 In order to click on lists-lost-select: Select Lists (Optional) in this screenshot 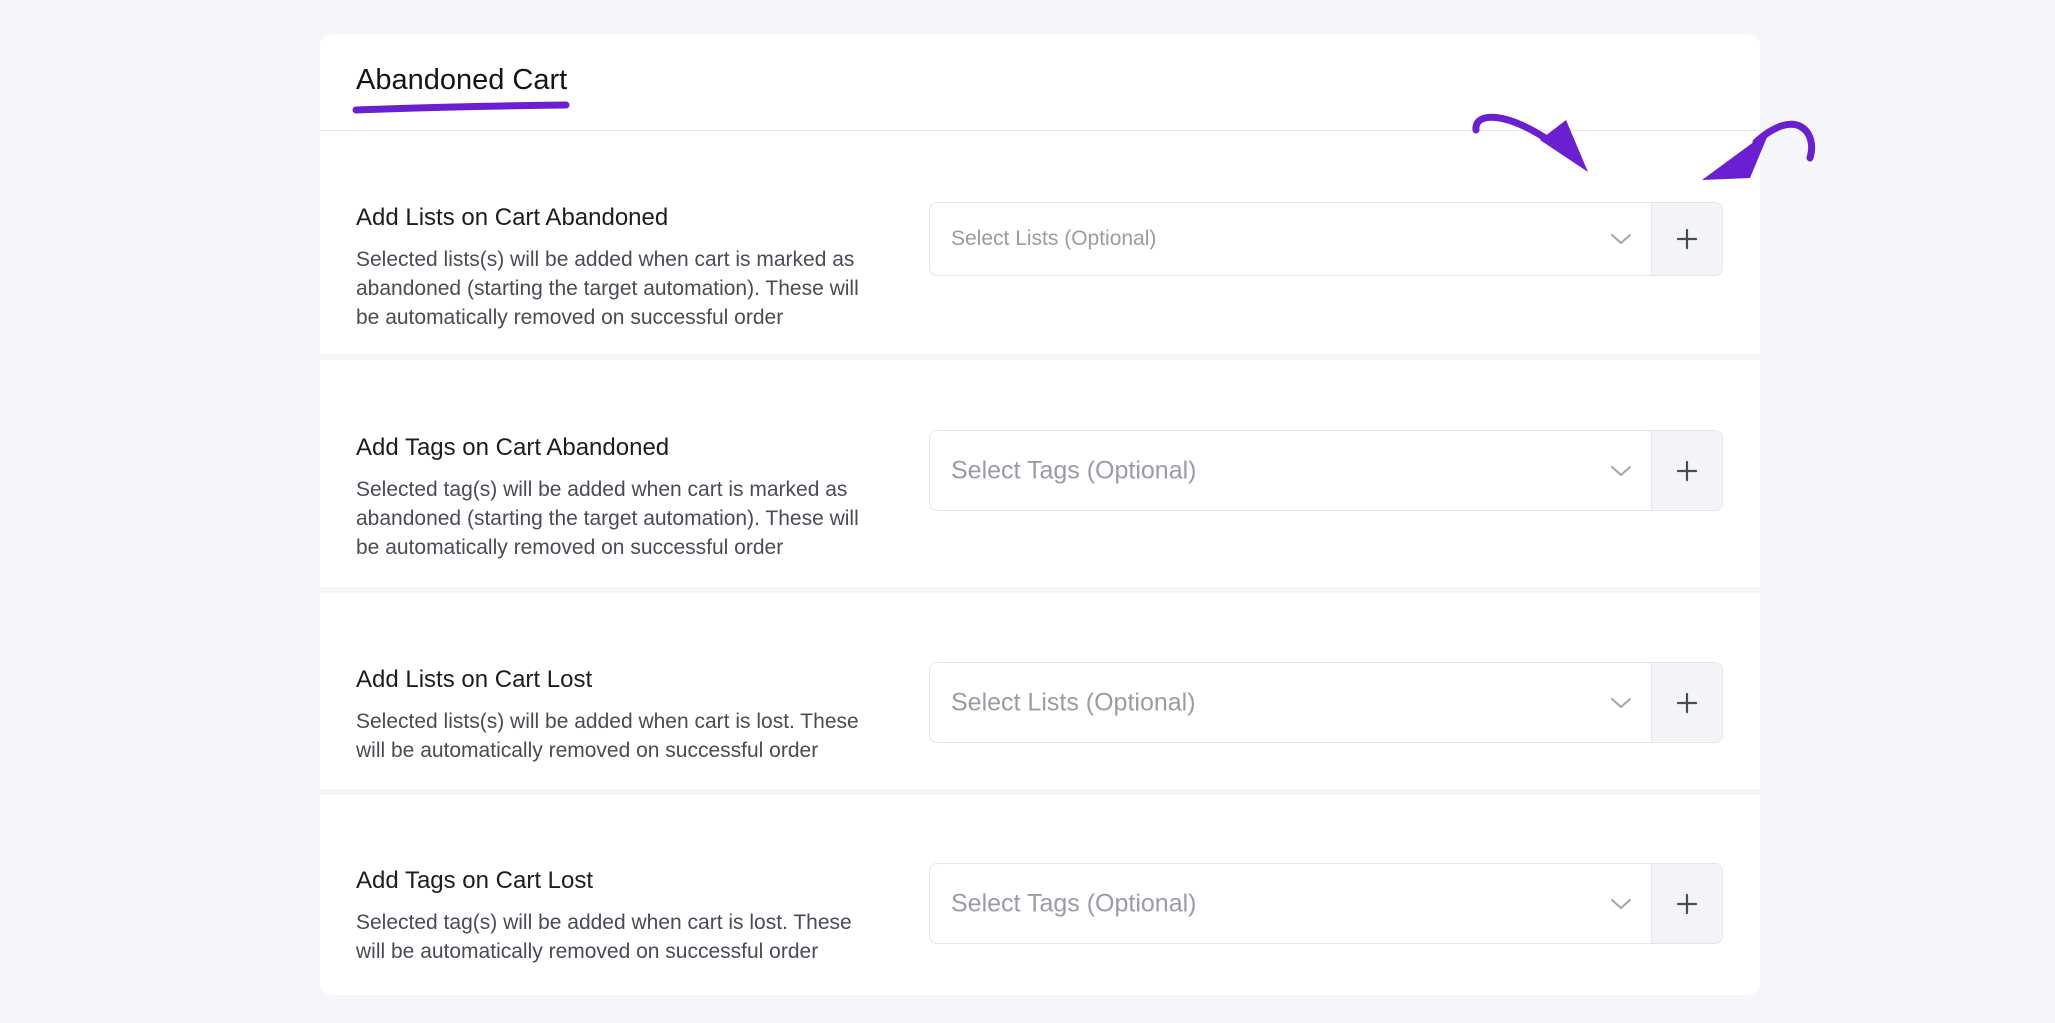, I will do `click(1326, 702)`.